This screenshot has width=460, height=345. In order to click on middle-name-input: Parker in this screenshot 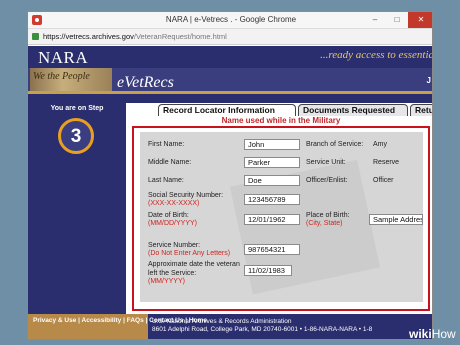, I will do `click(272, 162)`.